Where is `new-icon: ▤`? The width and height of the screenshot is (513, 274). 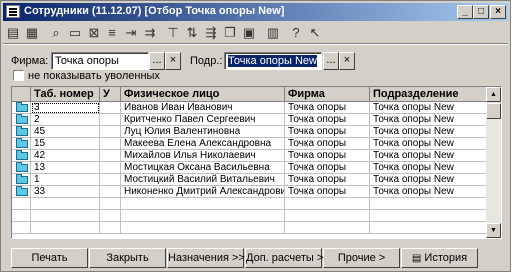 new-icon: ▤ is located at coordinates (13, 33).